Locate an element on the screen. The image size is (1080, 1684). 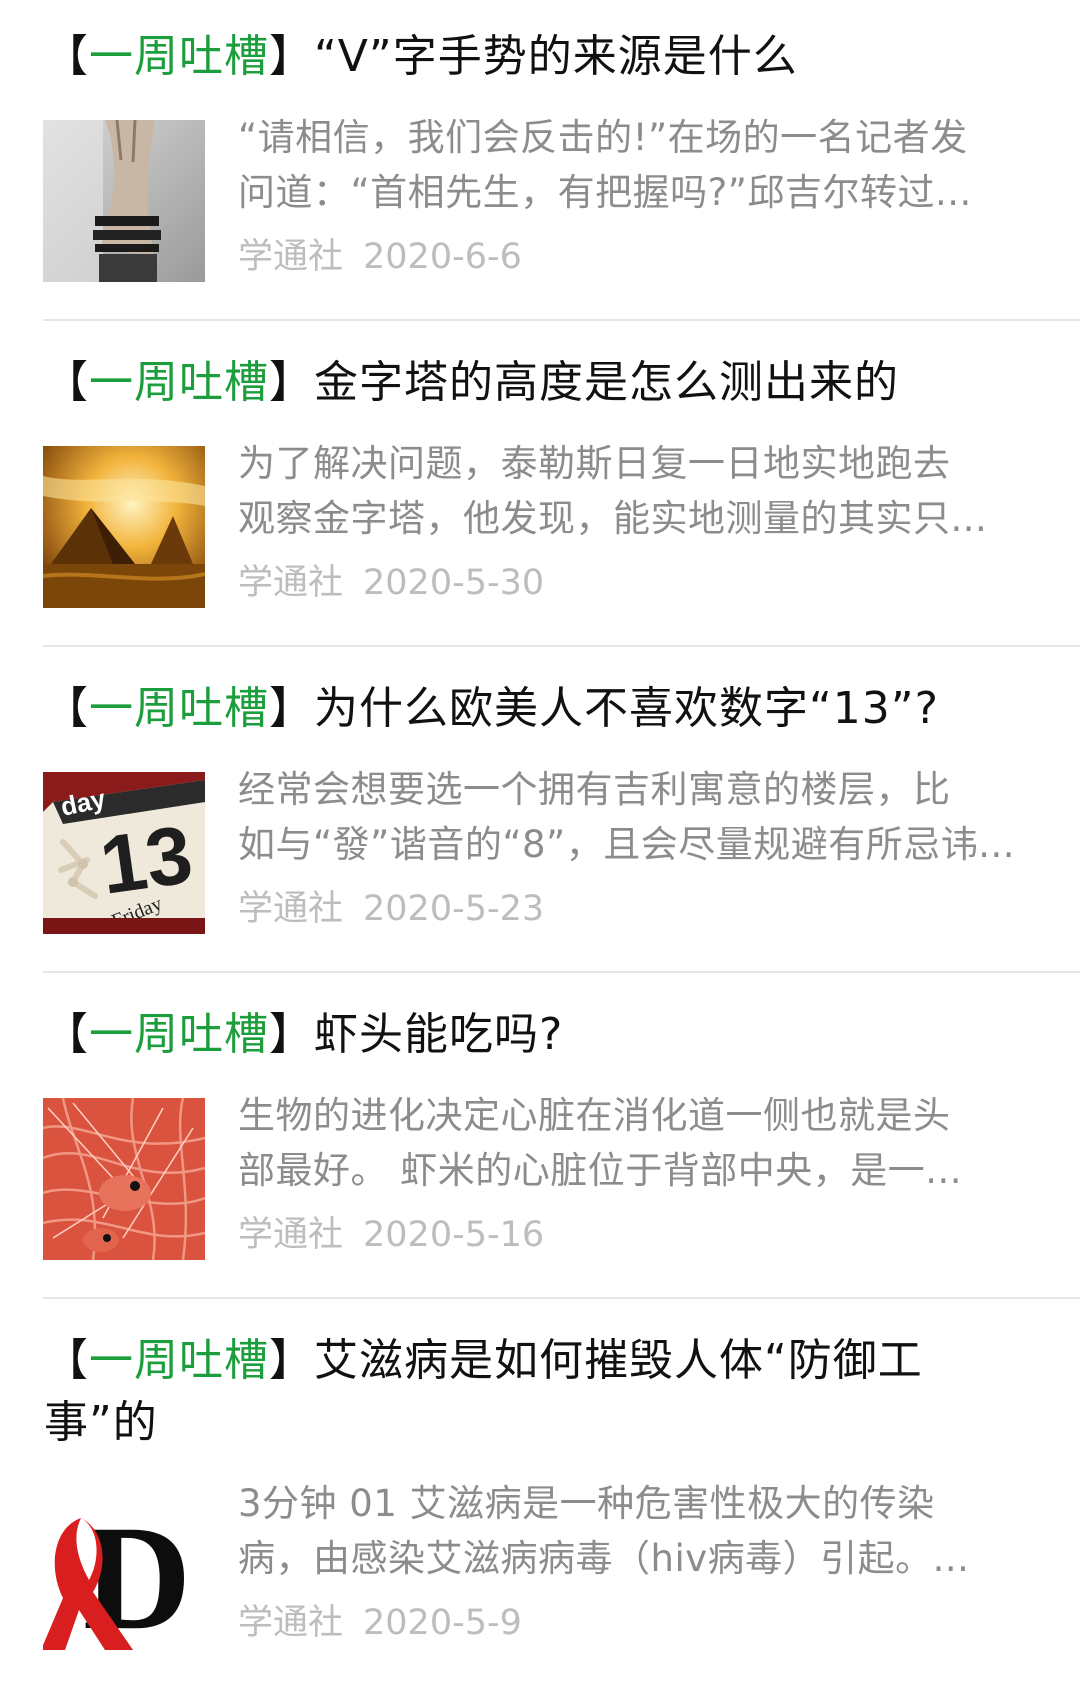
title-text: 为什么欧美人不喜欢数字“13”? is located at coordinates (626, 708).